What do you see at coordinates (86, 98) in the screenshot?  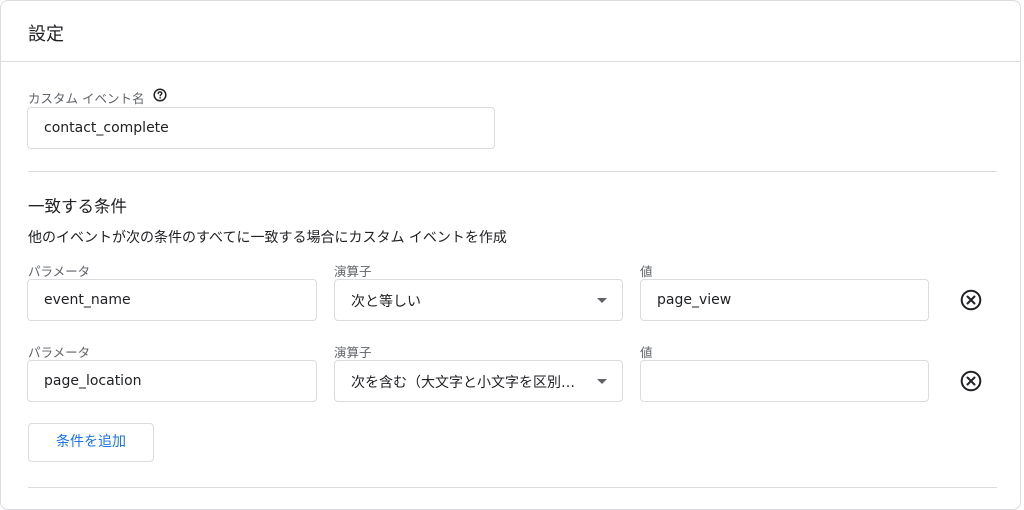 I see `custom-event-name-label: カスタム イベント名` at bounding box center [86, 98].